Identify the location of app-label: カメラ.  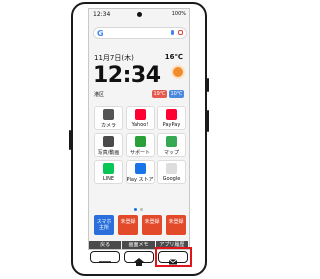
(108, 126).